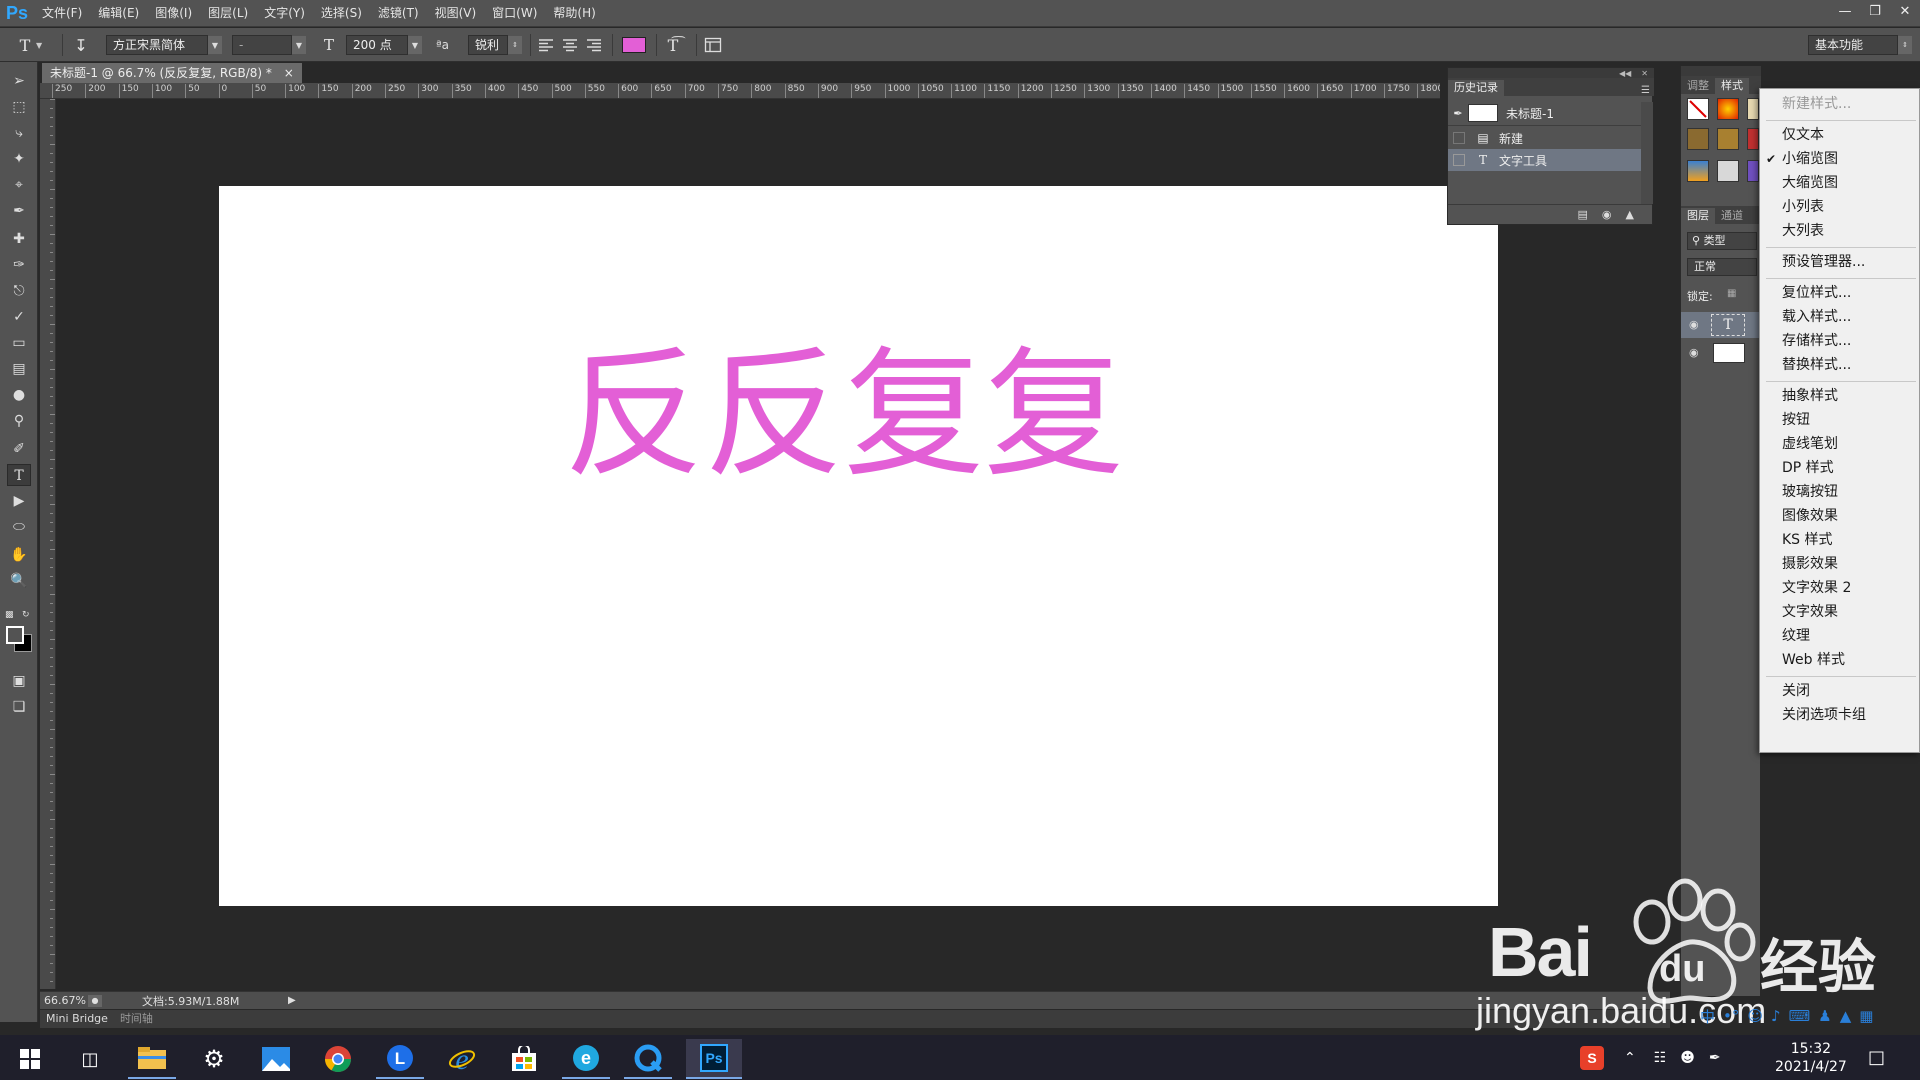 This screenshot has width=1920, height=1080. Describe the element at coordinates (1866, 1016) in the screenshot. I see `tools-grid-icon: ▦` at that location.